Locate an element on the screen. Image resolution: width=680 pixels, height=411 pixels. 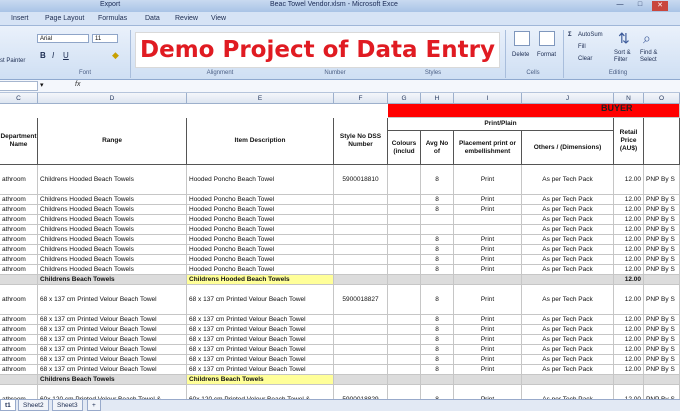
sort-filter-icon: ⇅ is located at coordinates (624, 38).